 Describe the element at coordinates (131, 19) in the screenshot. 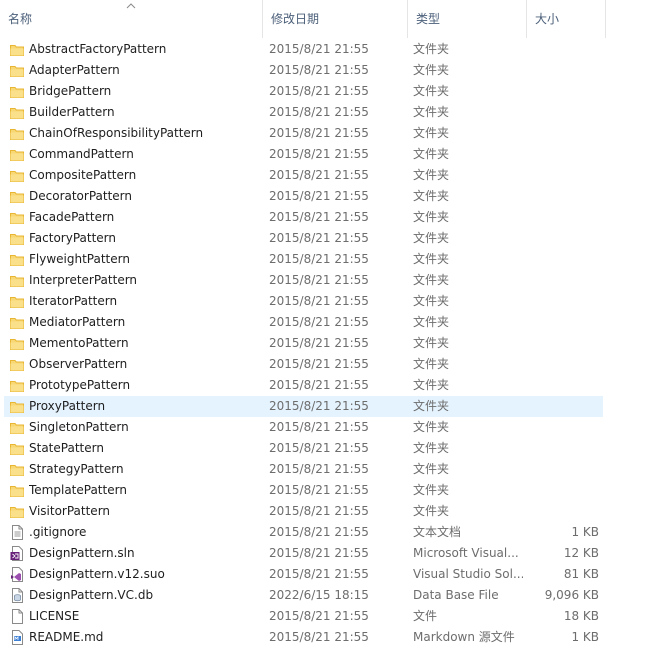

I see `column-header-name: 名称` at that location.